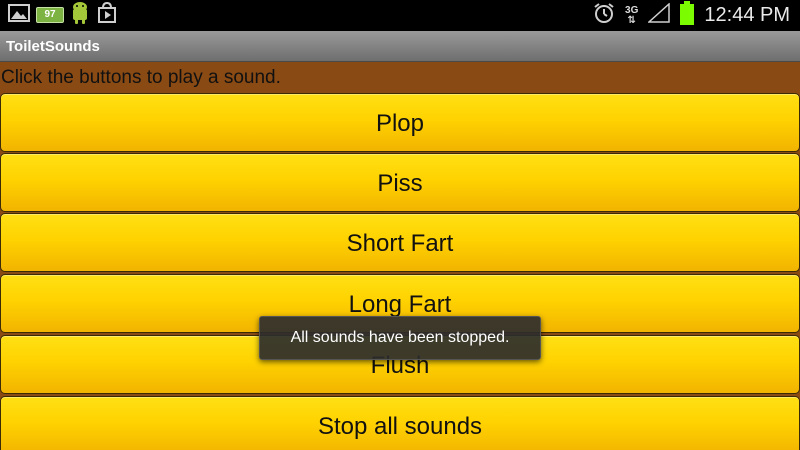 This screenshot has height=450, width=800. What do you see at coordinates (687, 15) in the screenshot?
I see `battery-icon` at bounding box center [687, 15].